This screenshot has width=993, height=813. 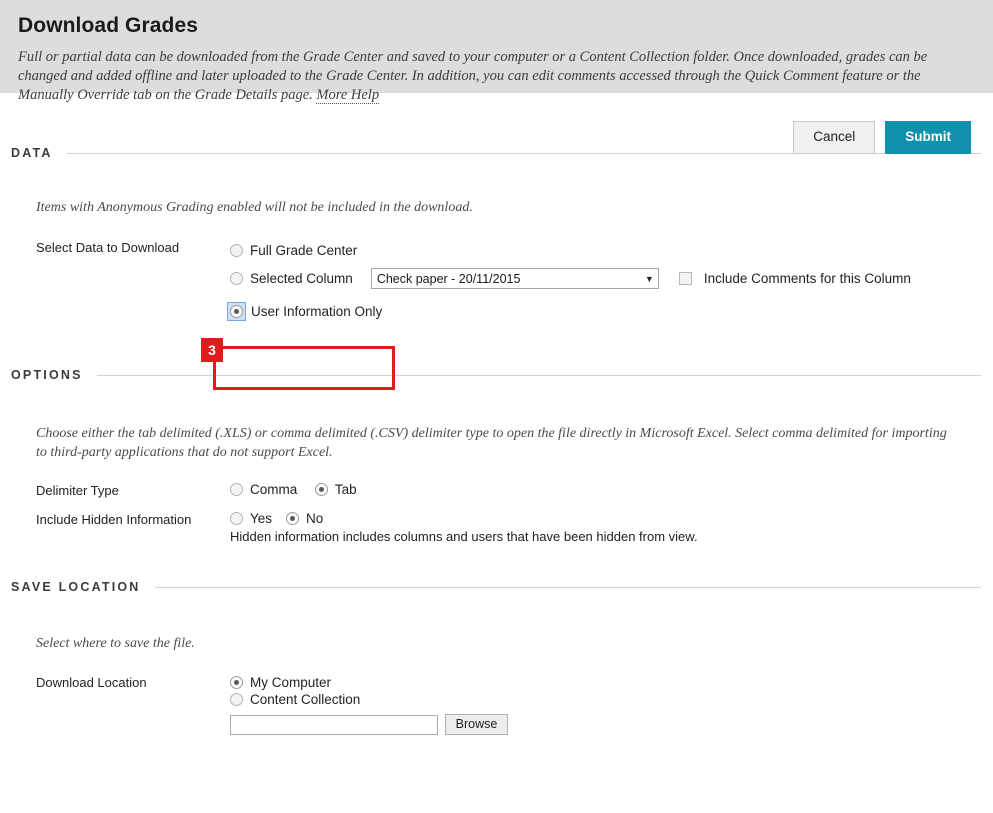 What do you see at coordinates (882, 137) in the screenshot?
I see `top-button-group: Cancel Submit` at bounding box center [882, 137].